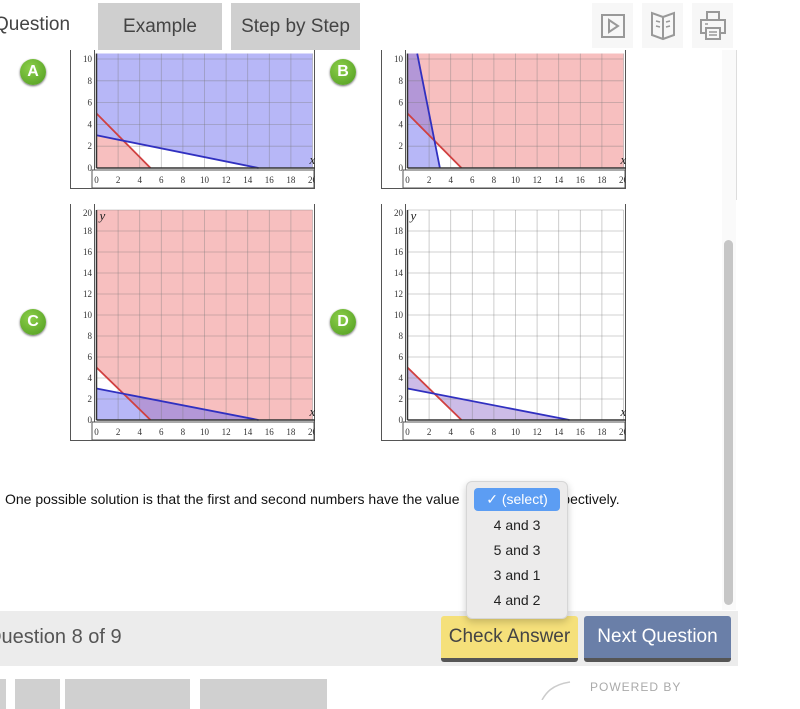 This screenshot has height=709, width=800. What do you see at coordinates (503, 120) in the screenshot?
I see `graph-option-b: 0 2 4 6 8 10 12 14 16 18 20 0 2 4 6 8 10 x` at bounding box center [503, 120].